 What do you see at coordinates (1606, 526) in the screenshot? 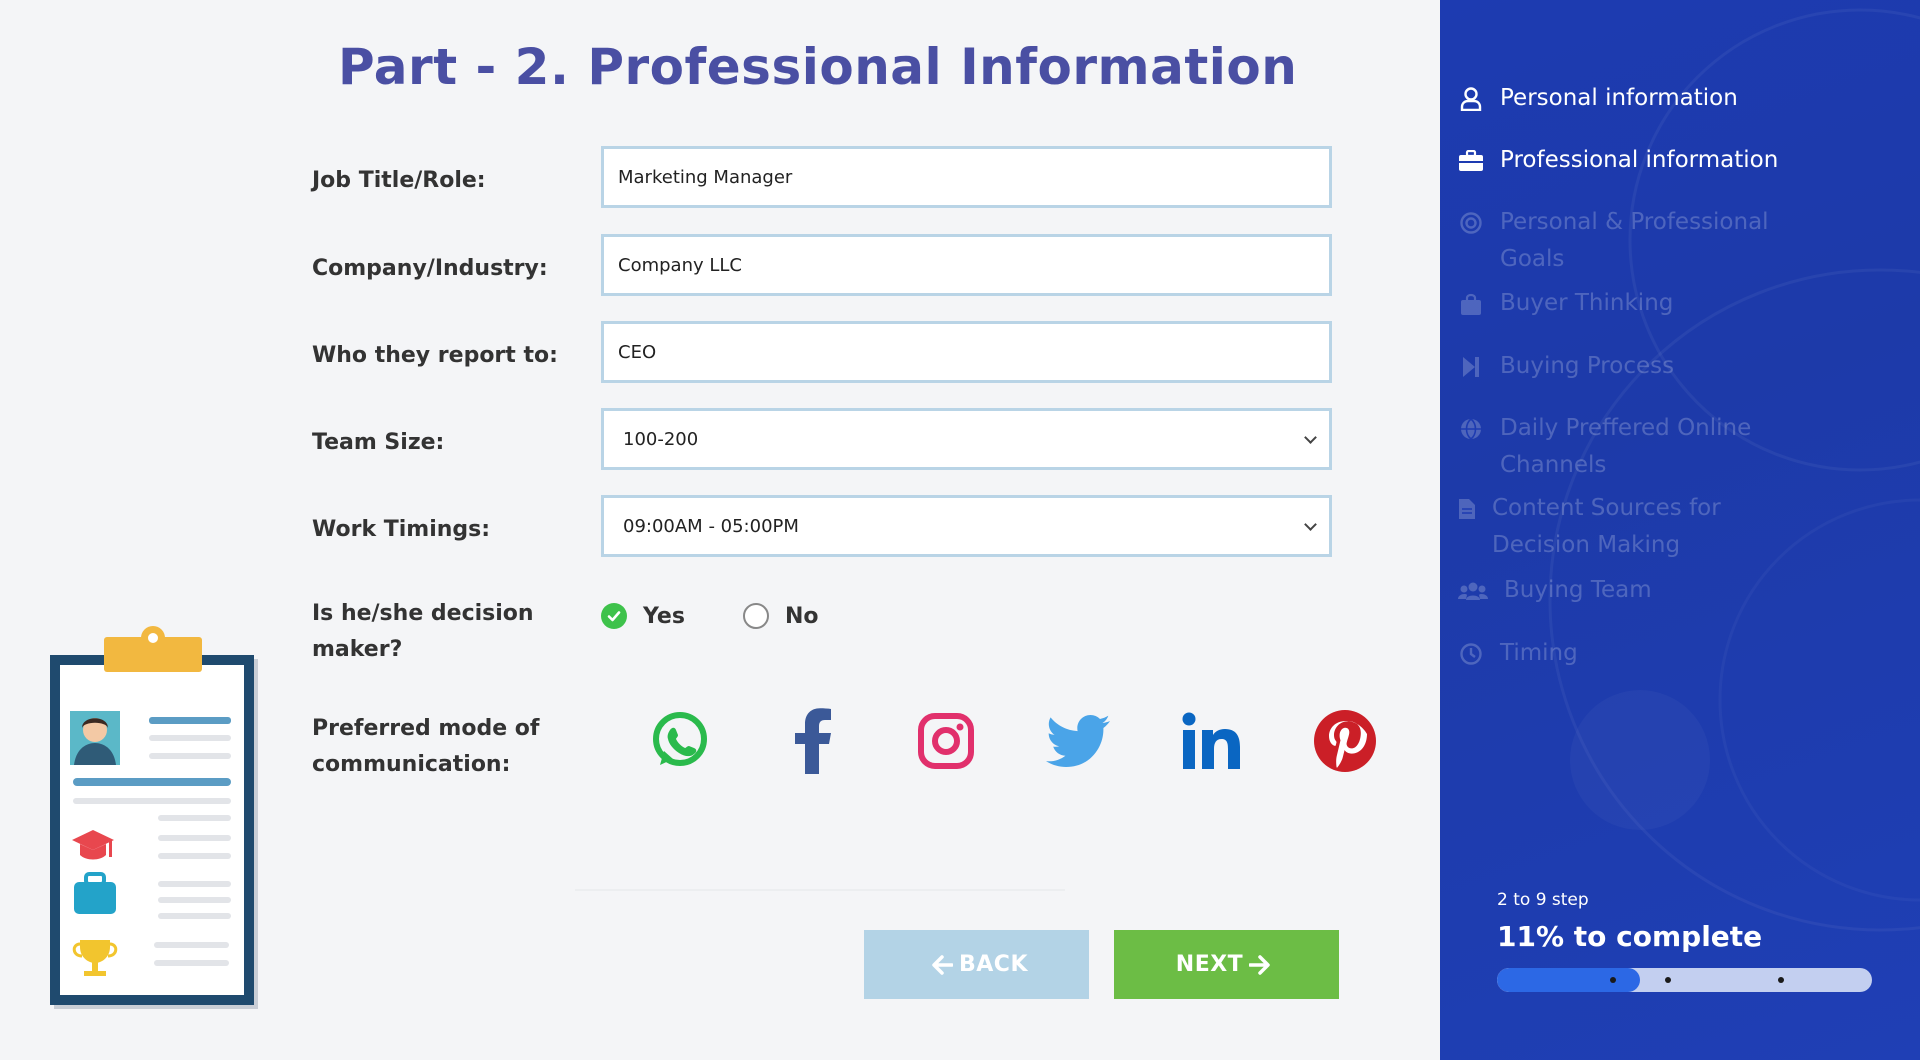
I see `nav-item-label: Content Sources for Decision Making` at bounding box center [1606, 526].